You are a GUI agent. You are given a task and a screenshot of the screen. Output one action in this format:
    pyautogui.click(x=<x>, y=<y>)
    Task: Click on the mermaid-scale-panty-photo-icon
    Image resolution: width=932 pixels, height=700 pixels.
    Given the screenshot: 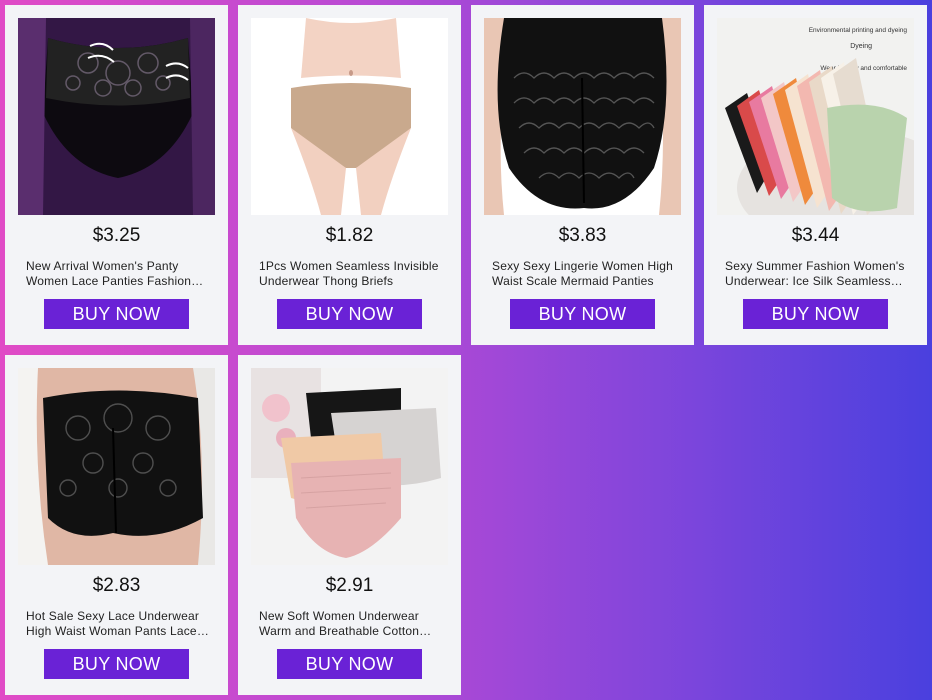 What is the action you would take?
    pyautogui.click(x=582, y=116)
    